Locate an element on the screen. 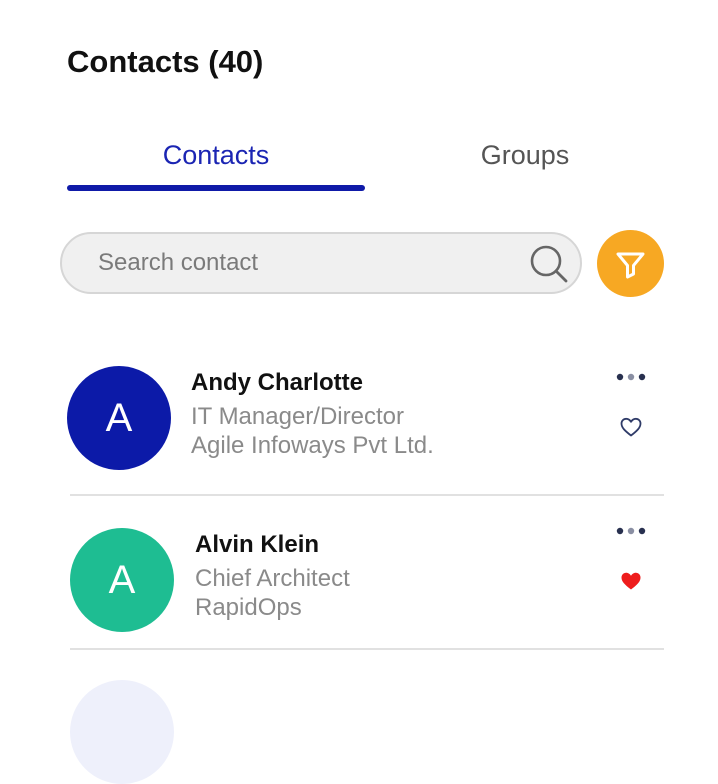  contact-role: Chief Architect is located at coordinates (272, 578).